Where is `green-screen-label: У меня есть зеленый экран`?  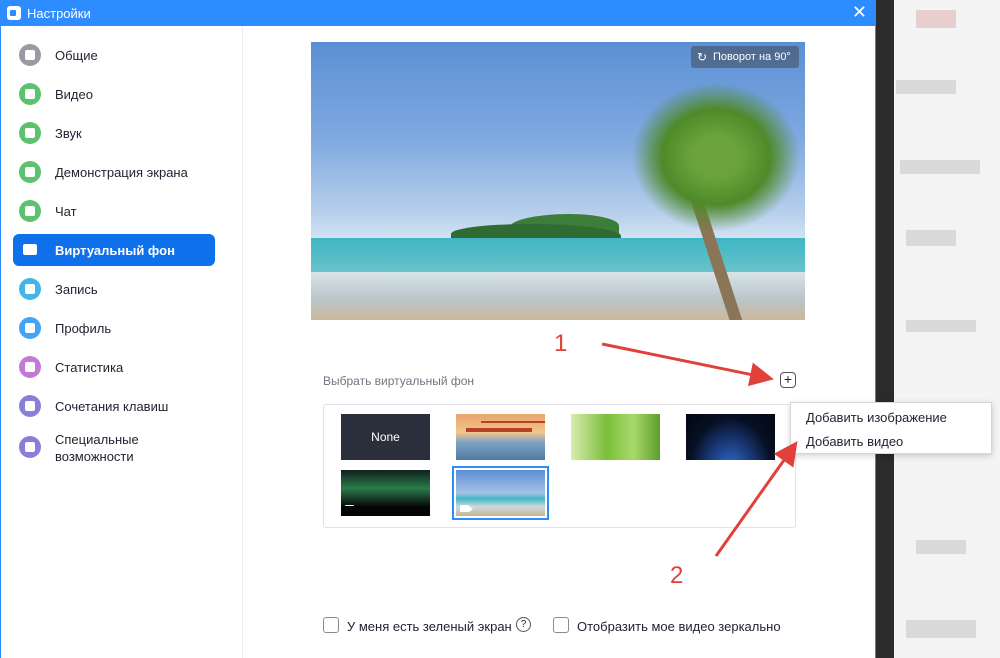 green-screen-label: У меня есть зеленый экран is located at coordinates (429, 626).